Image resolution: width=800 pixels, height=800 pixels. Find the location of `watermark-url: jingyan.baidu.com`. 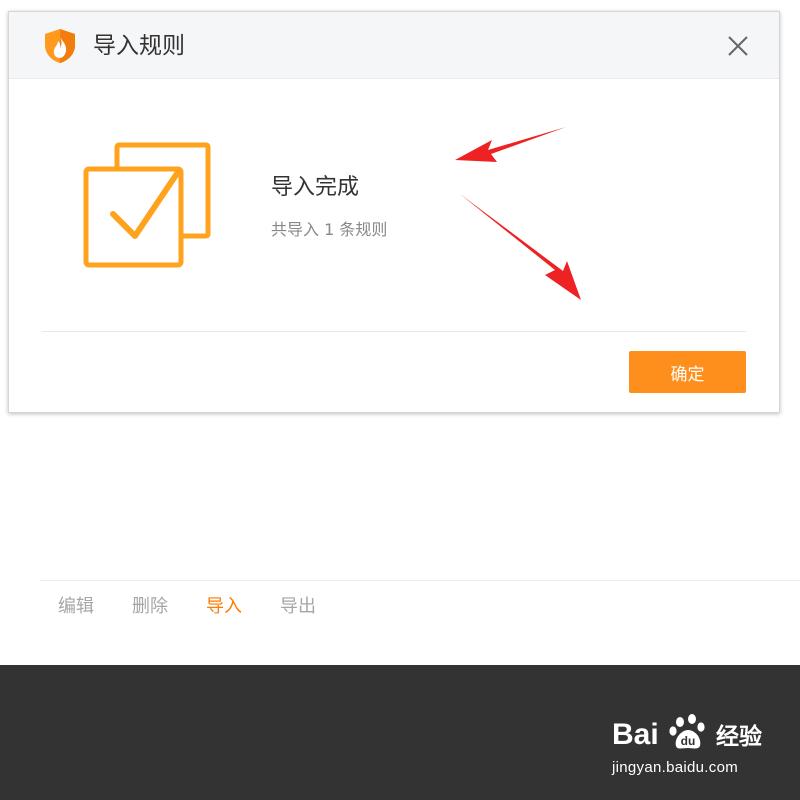

watermark-url: jingyan.baidu.com is located at coordinates (675, 767).